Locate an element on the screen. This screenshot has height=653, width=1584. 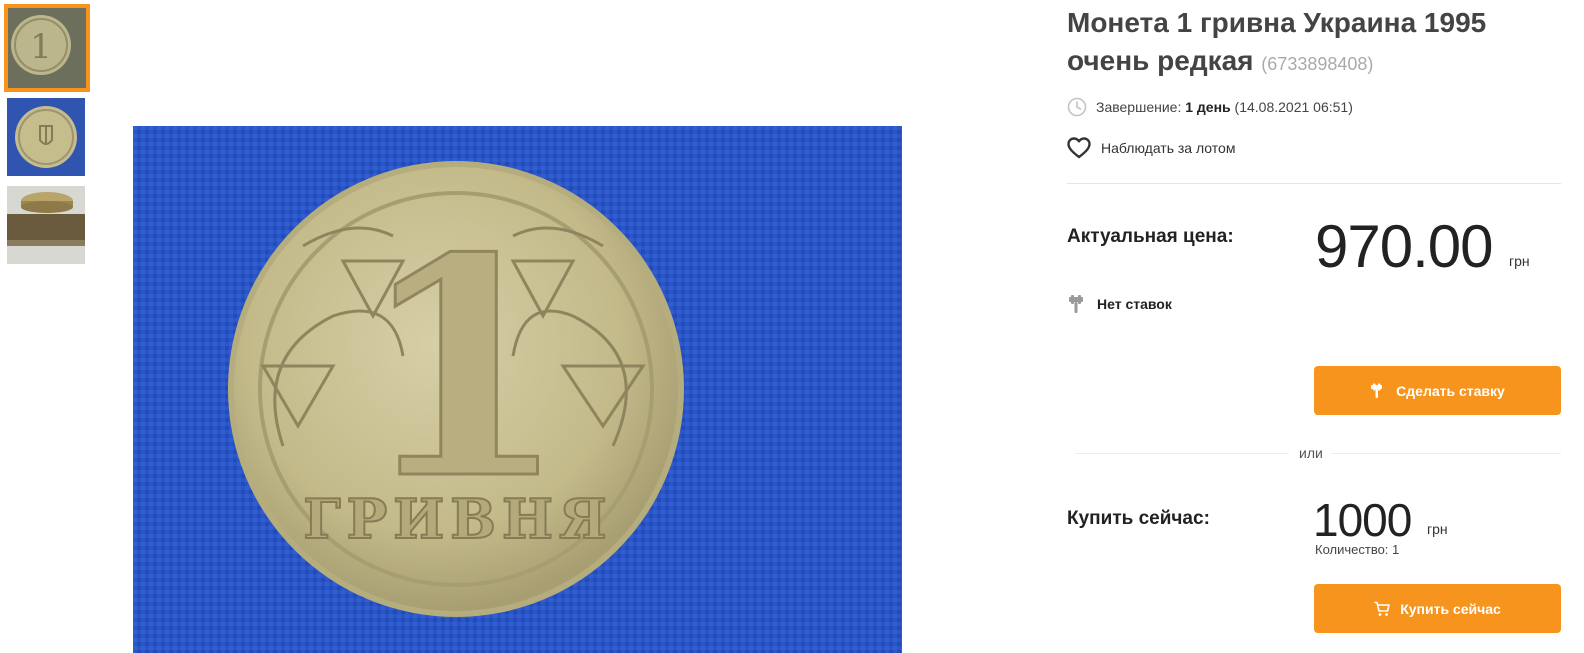
thumbnail-coin-obverse is located at coordinates (46, 137).